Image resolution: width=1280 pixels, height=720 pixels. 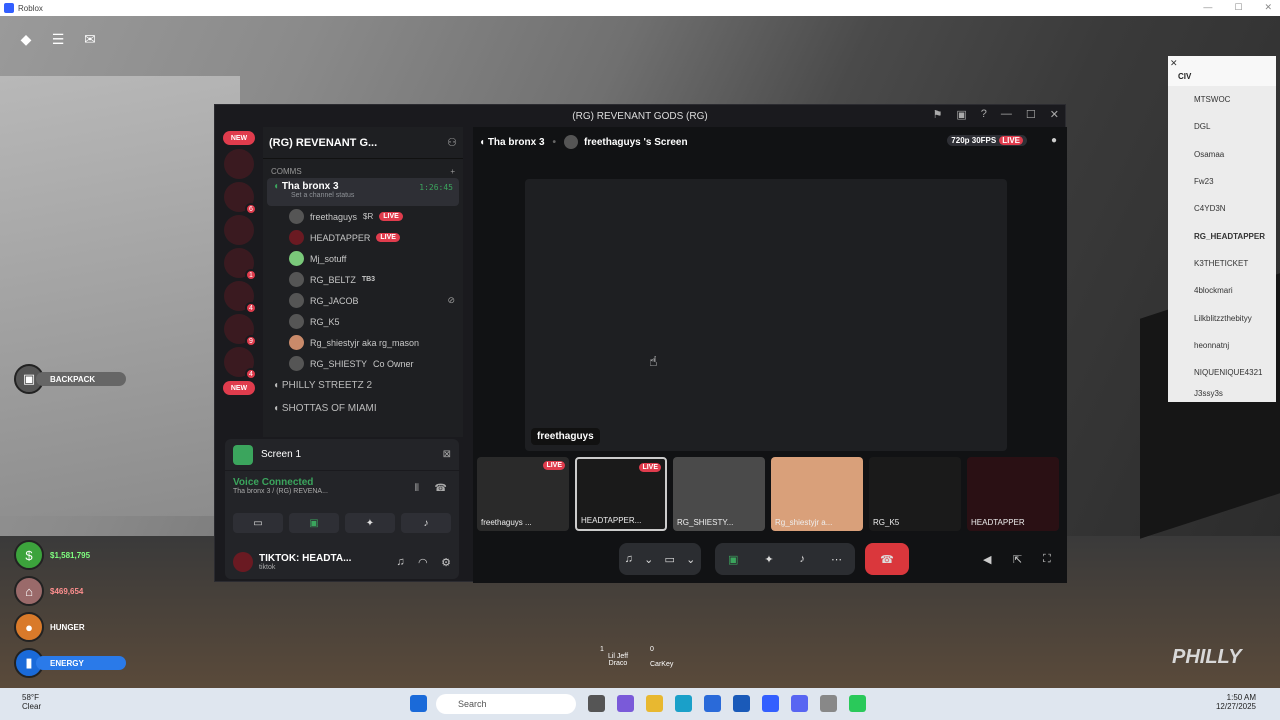 What do you see at coordinates (887, 559) in the screenshot?
I see `disconnect-button: ☎` at bounding box center [887, 559].